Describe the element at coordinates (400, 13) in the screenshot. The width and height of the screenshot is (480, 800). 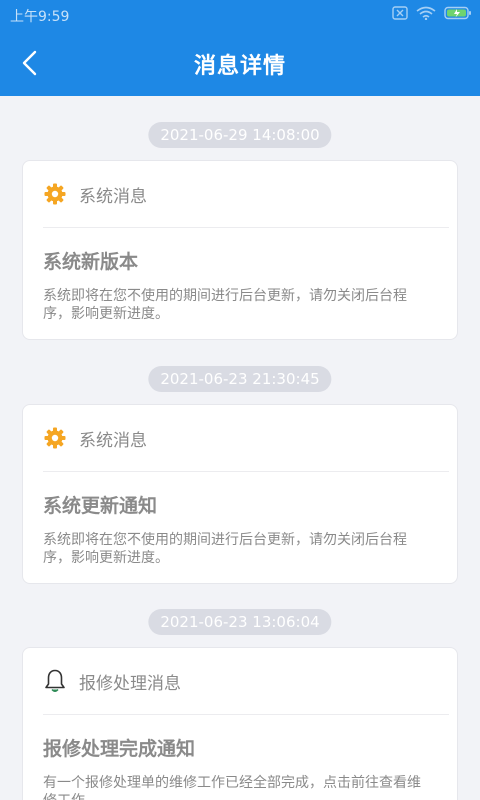
I see `sim-off-icon` at that location.